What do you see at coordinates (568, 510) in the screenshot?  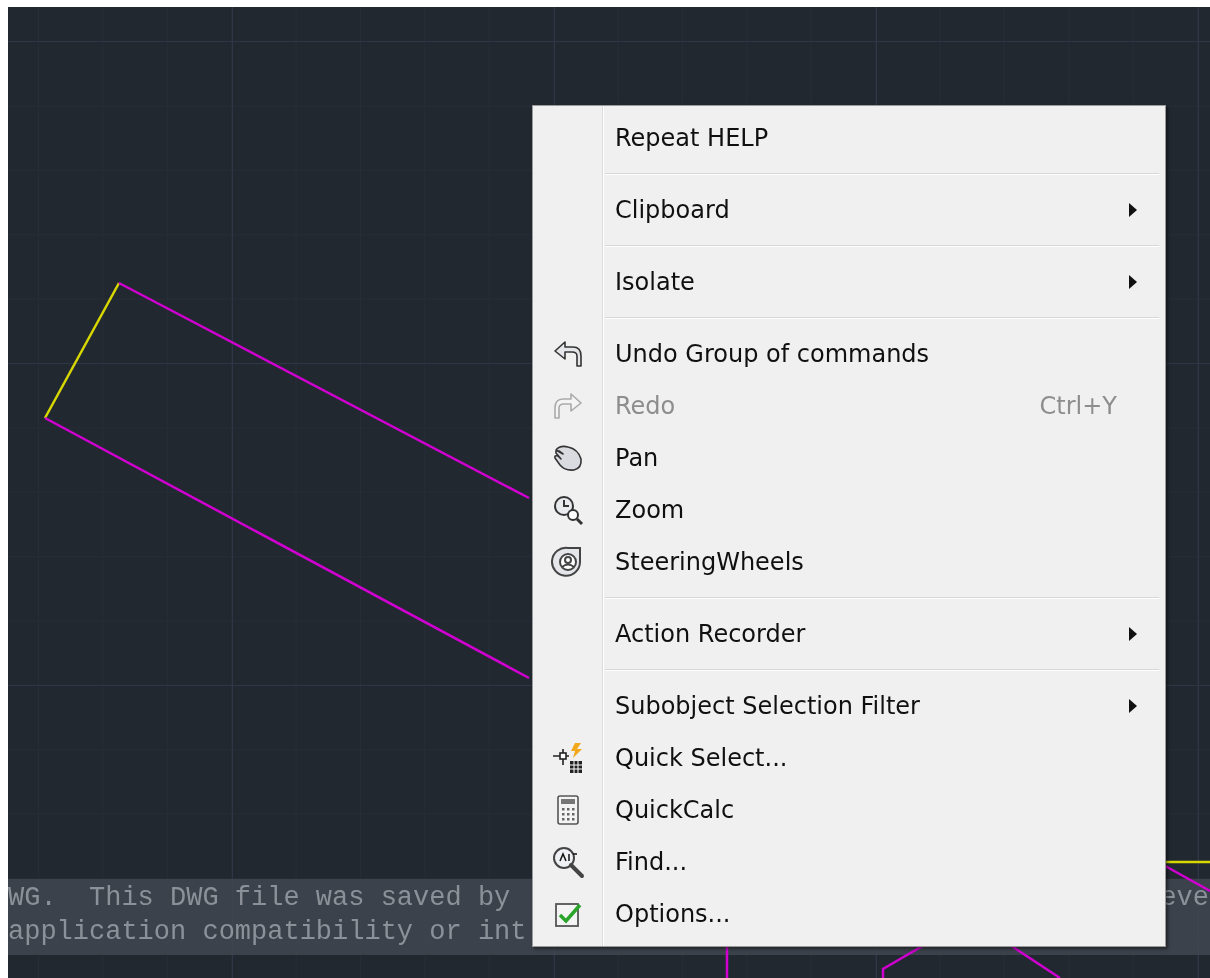 I see `clock-magnifier-icon` at bounding box center [568, 510].